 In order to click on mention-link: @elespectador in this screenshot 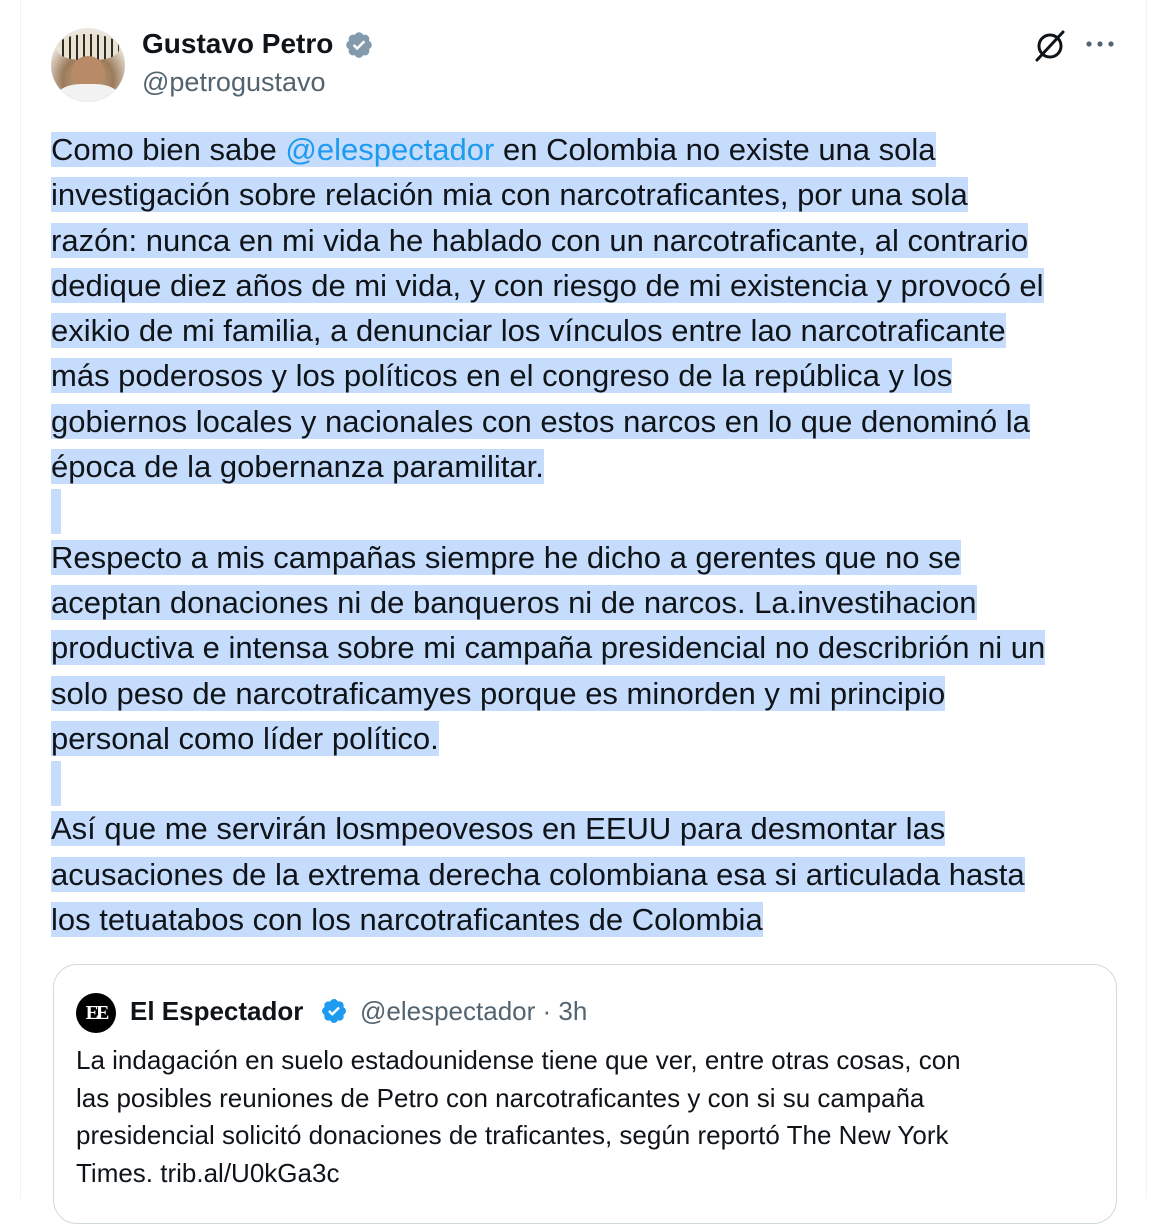, I will do `click(389, 149)`.